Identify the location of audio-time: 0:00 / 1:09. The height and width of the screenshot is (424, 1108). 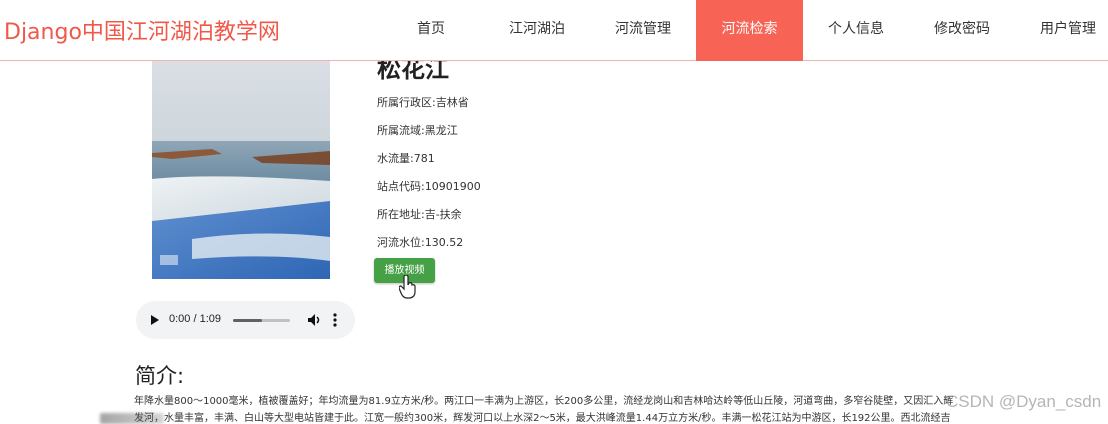
(195, 319).